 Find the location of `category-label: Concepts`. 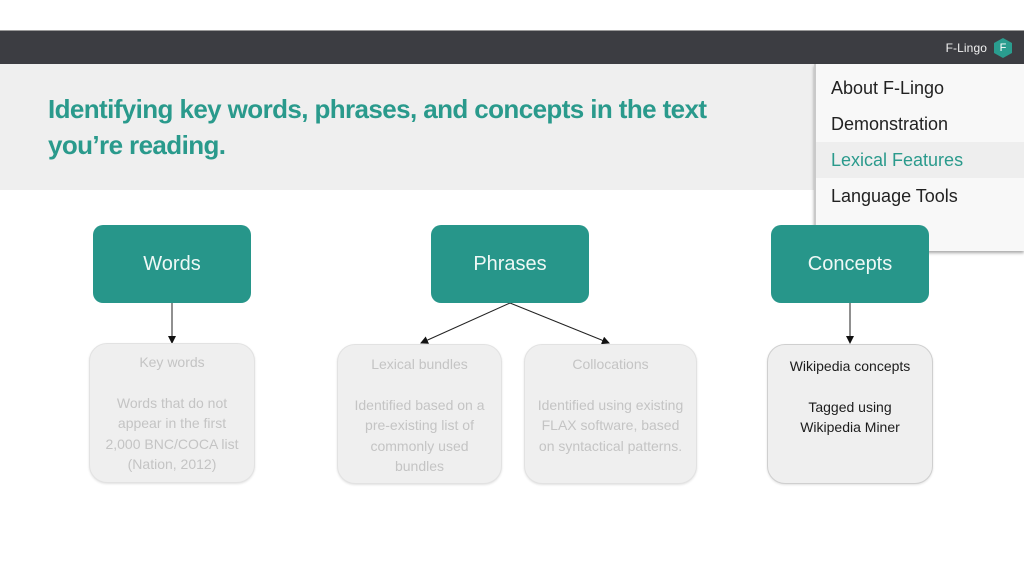

category-label: Concepts is located at coordinates (850, 263).